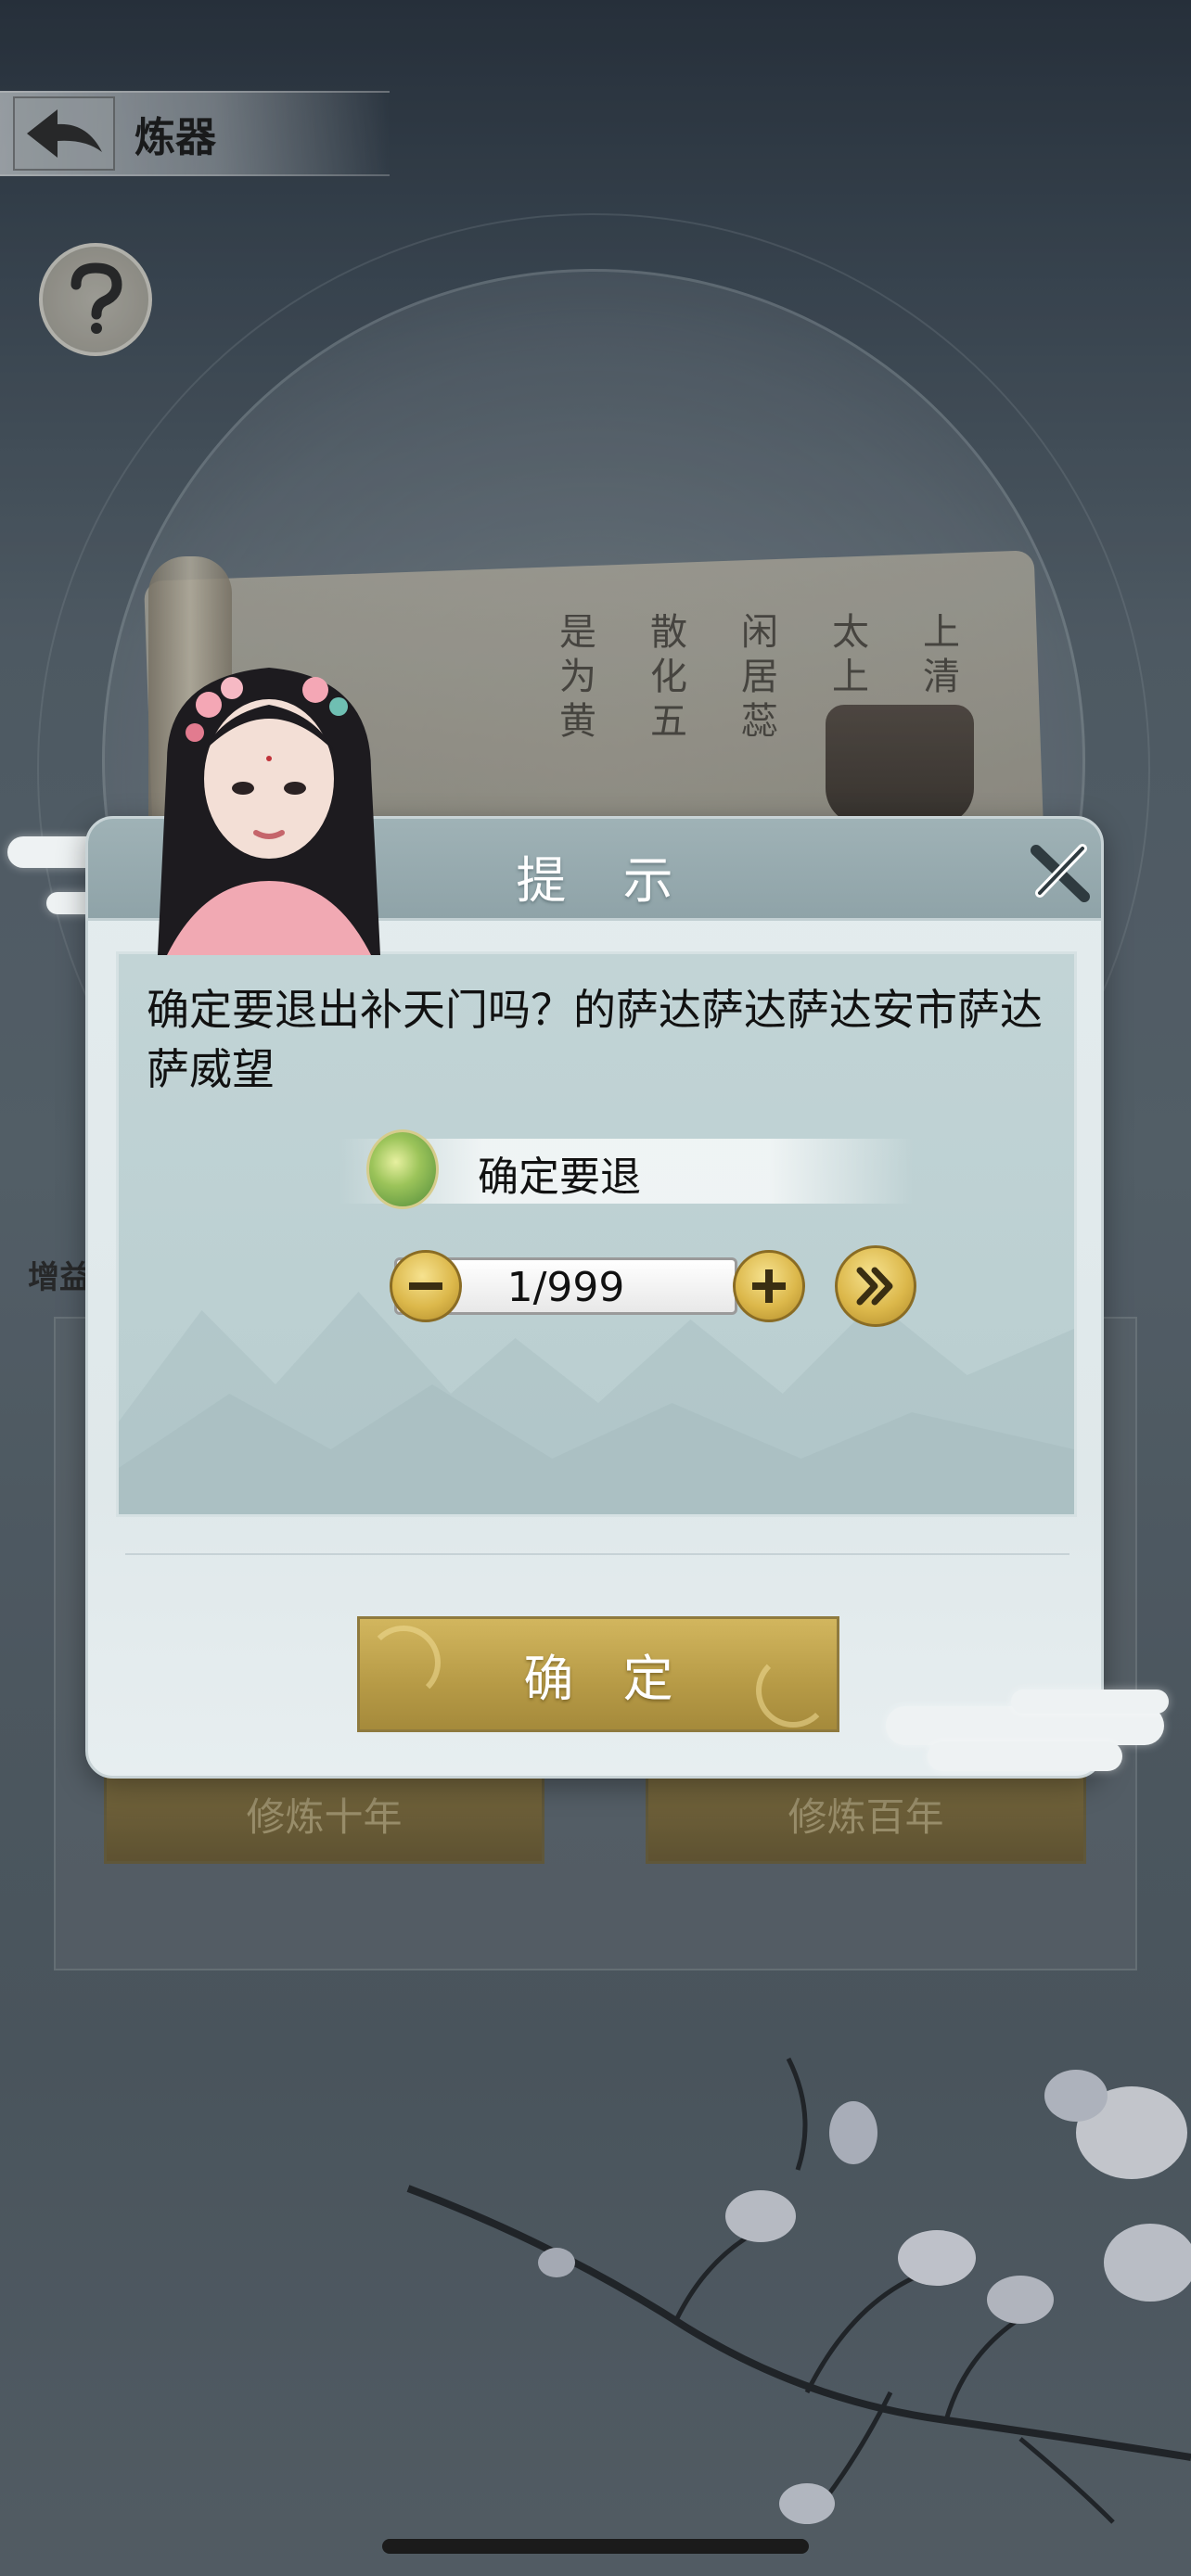  What do you see at coordinates (269, 811) in the screenshot?
I see `character-portrait` at bounding box center [269, 811].